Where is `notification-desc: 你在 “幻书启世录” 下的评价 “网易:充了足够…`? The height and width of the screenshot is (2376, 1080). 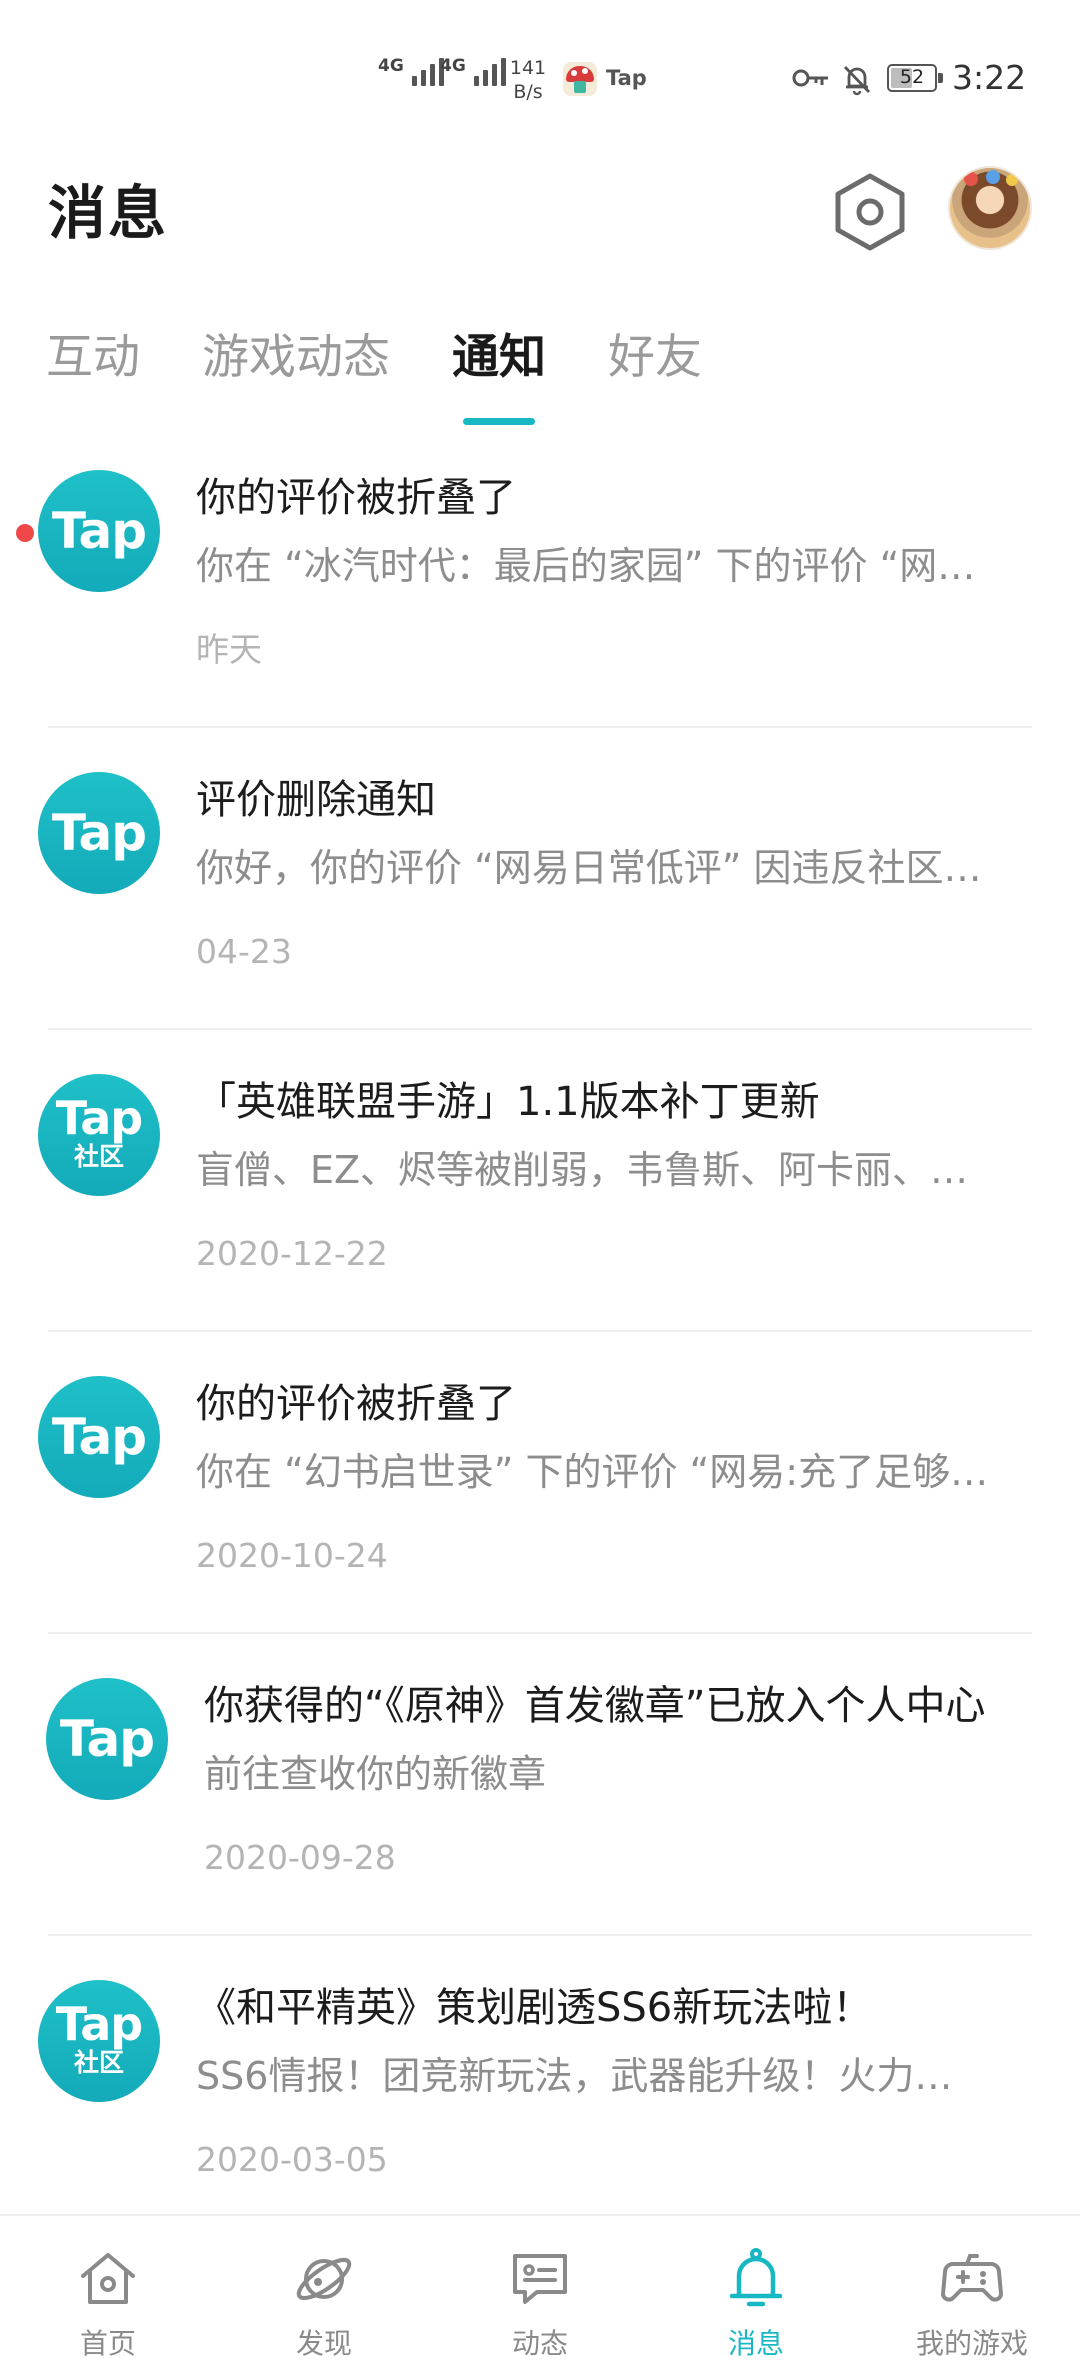
notification-desc: 你在 “幻书启世录” 下的评价 “网易:充了足够… is located at coordinates (592, 1472).